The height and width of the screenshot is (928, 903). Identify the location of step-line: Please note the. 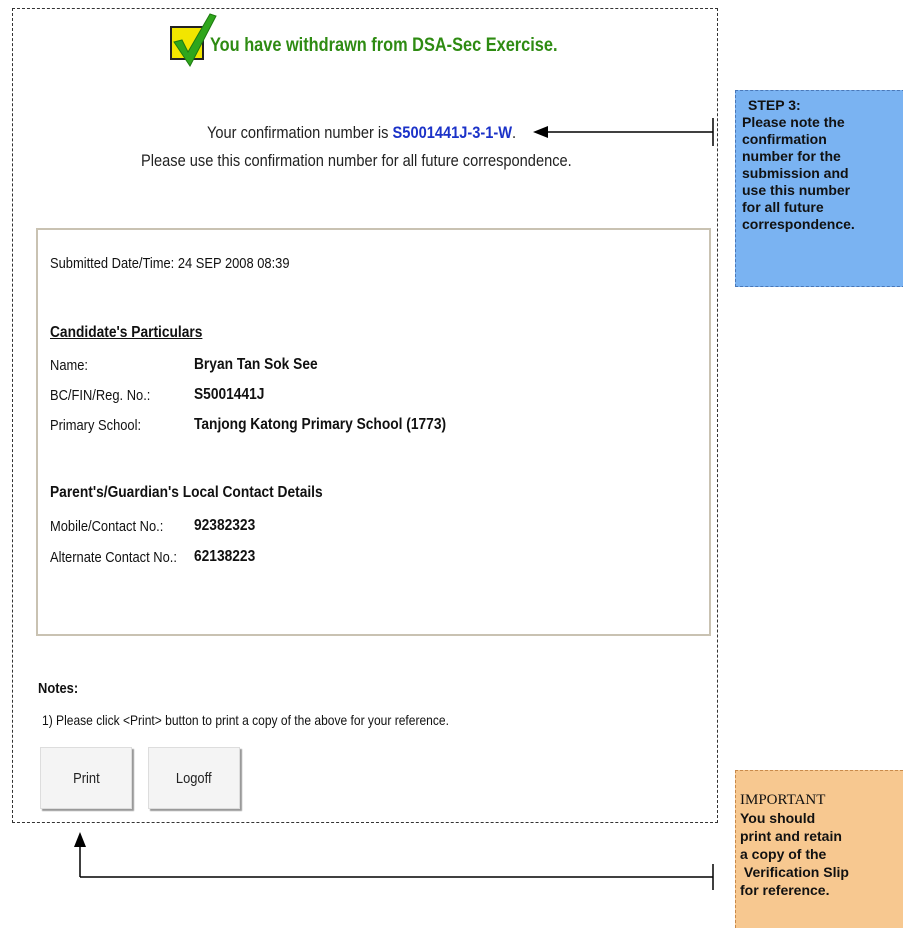
(793, 122).